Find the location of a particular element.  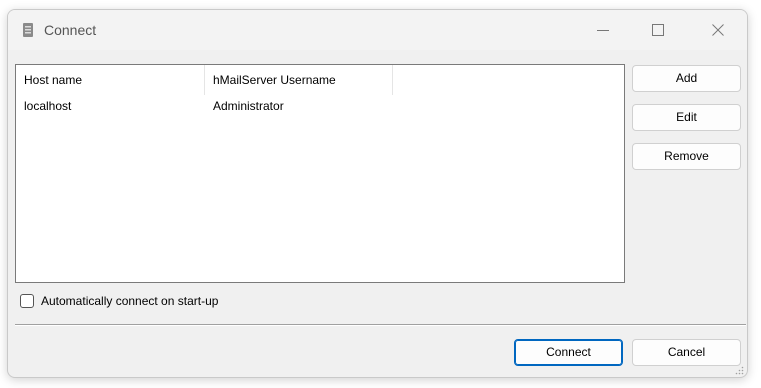

separator is located at coordinates (380, 325).